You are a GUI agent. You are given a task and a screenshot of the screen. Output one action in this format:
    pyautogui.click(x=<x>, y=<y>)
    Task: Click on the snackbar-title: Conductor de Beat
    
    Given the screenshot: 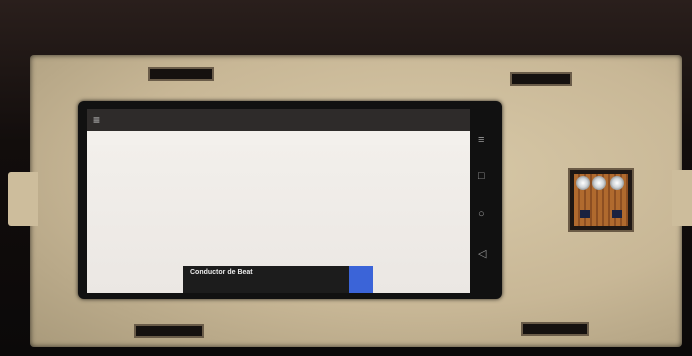 What is the action you would take?
    pyautogui.click(x=221, y=272)
    